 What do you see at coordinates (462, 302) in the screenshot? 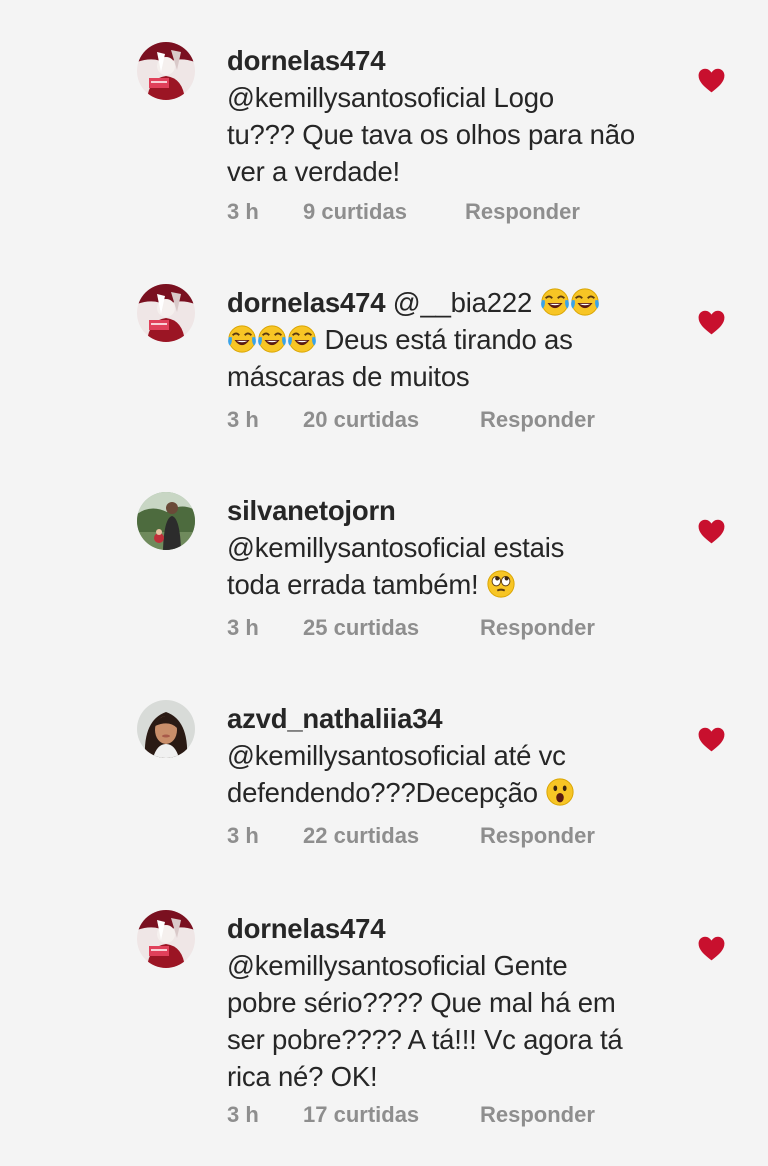
I see `comment-mention: @__bia222` at bounding box center [462, 302].